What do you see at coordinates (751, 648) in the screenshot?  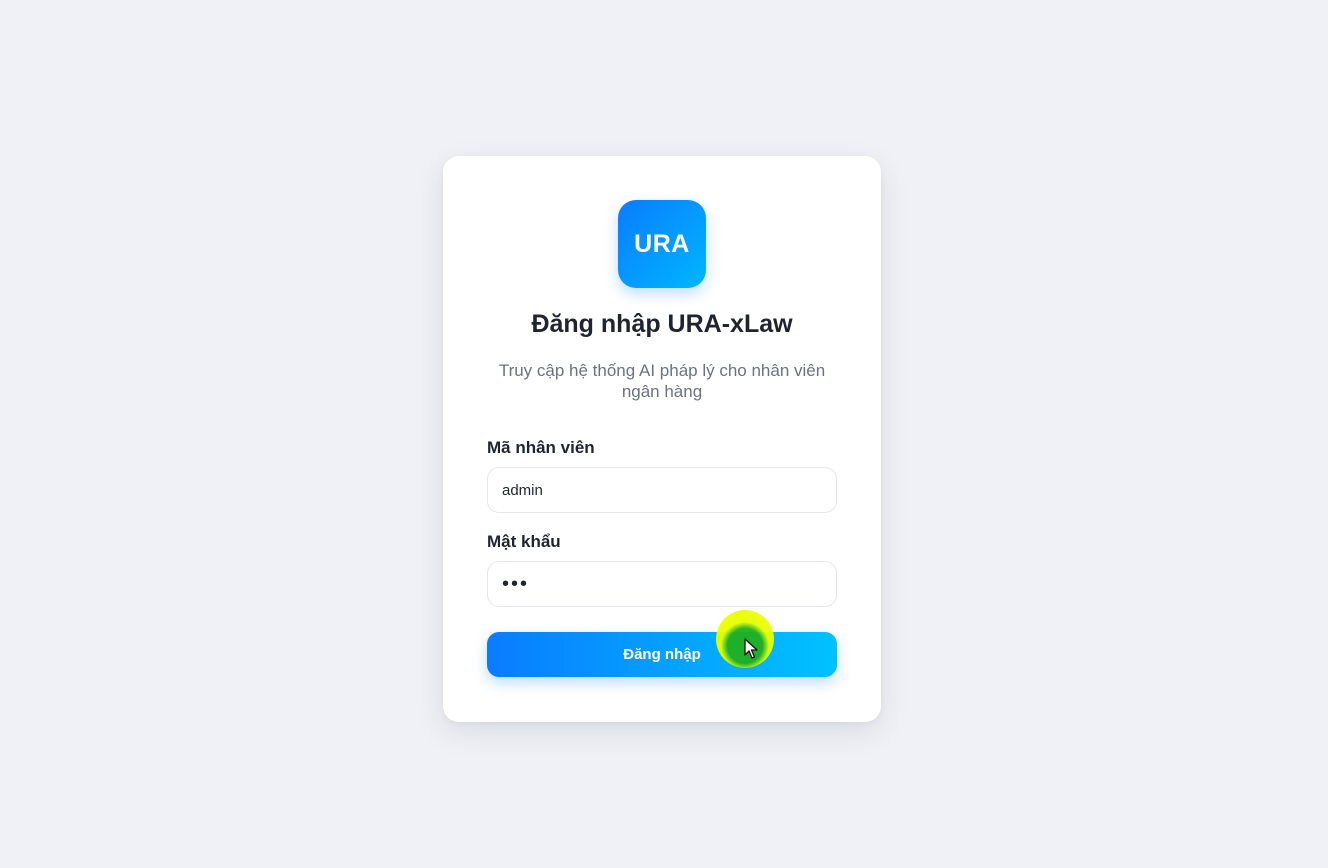 I see `pointer-cursor-icon` at bounding box center [751, 648].